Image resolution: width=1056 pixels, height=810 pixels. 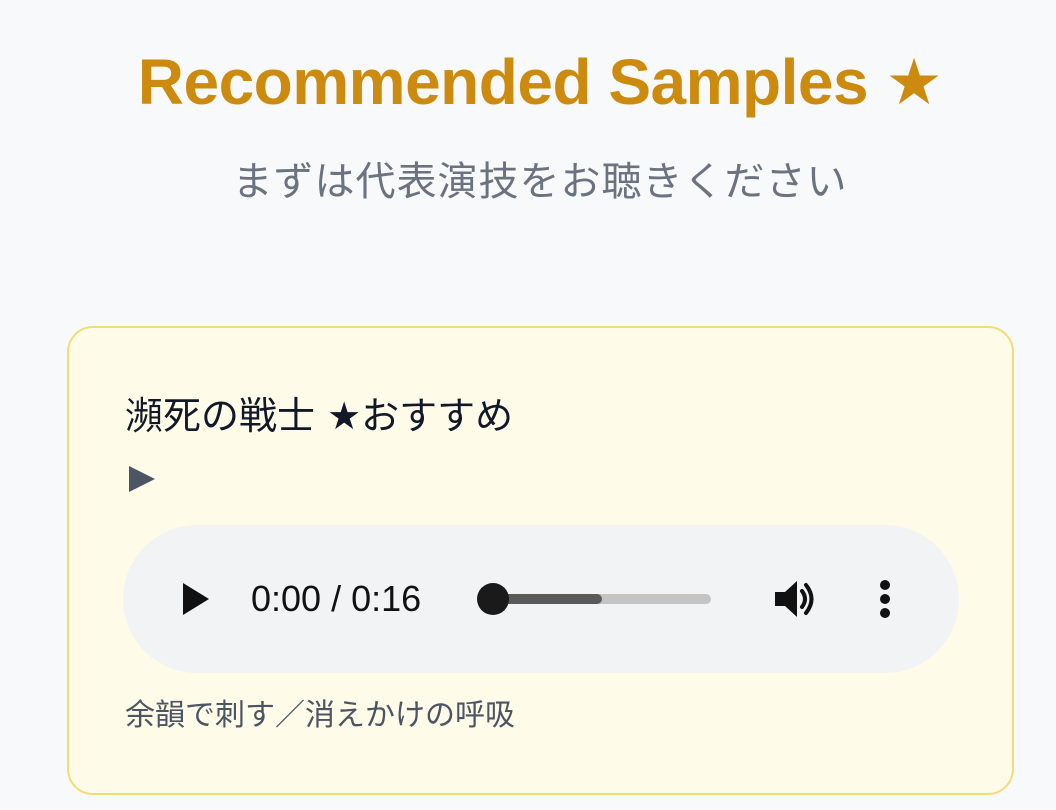 I want to click on page-title: Recommended Samples ★, so click(x=540, y=82).